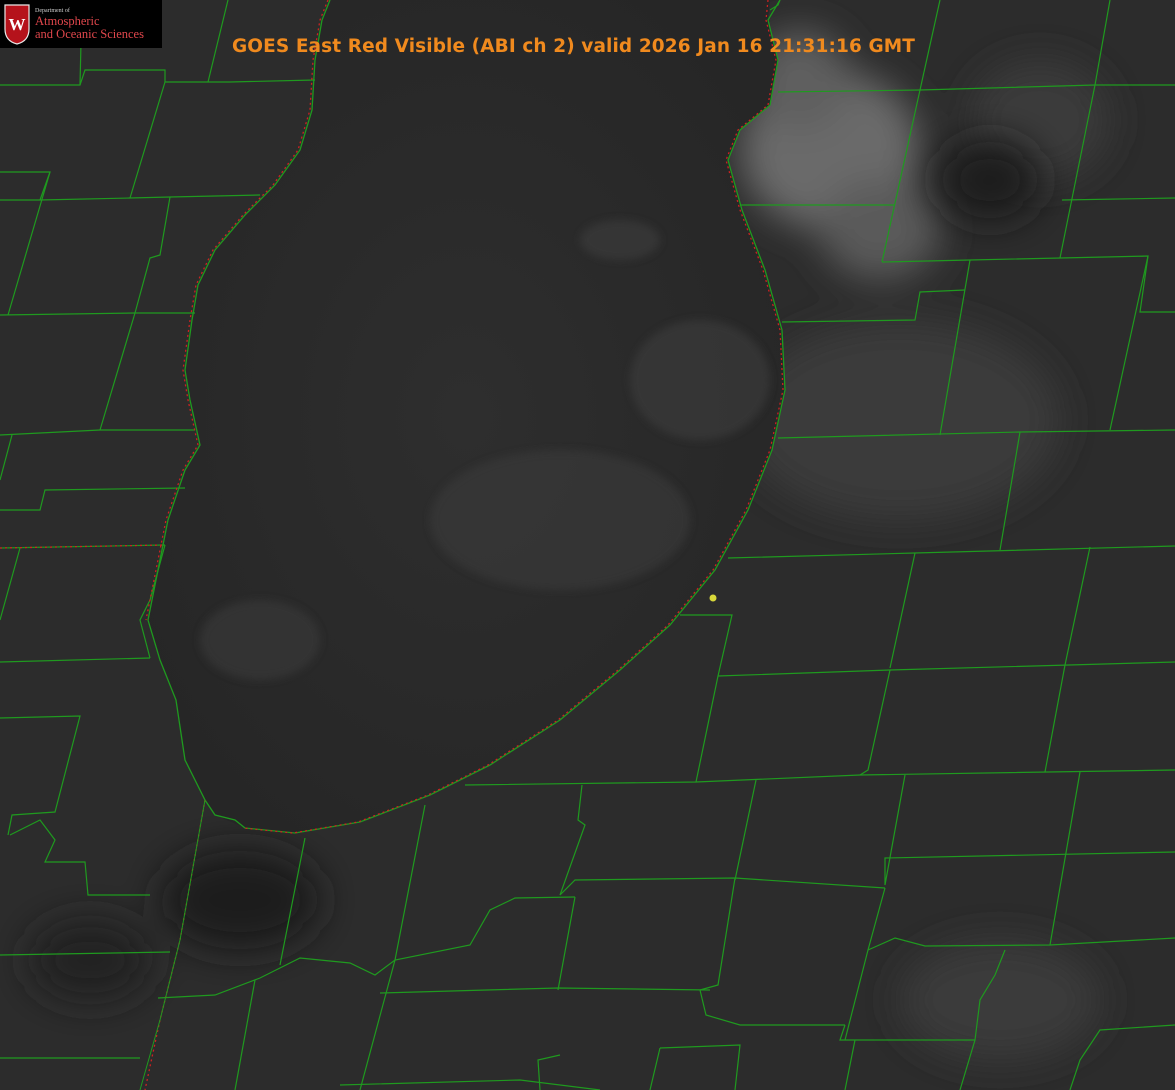 Image resolution: width=1175 pixels, height=1090 pixels. I want to click on logo-name-line2: and Oceanic Sciences, so click(89, 34).